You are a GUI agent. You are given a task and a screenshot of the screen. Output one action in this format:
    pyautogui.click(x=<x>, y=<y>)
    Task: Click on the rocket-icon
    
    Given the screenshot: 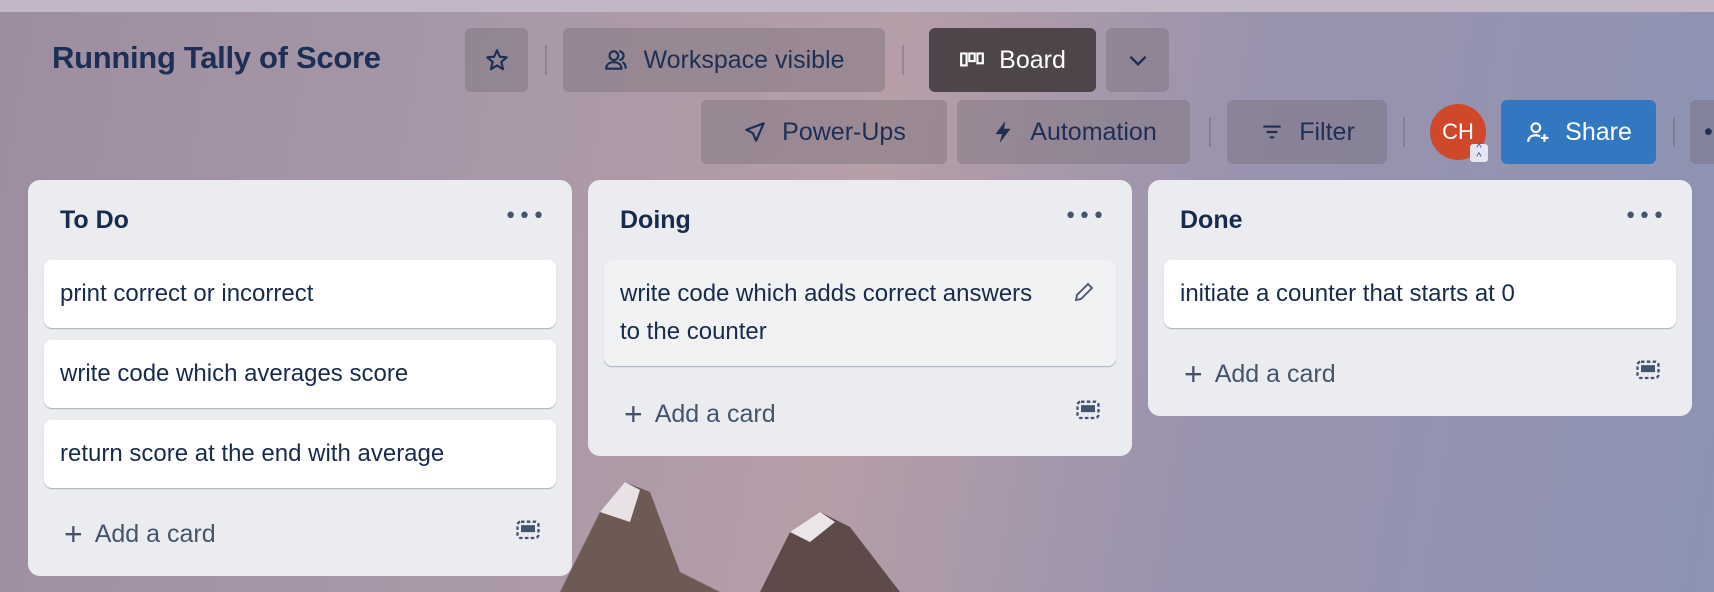 What is the action you would take?
    pyautogui.click(x=755, y=132)
    